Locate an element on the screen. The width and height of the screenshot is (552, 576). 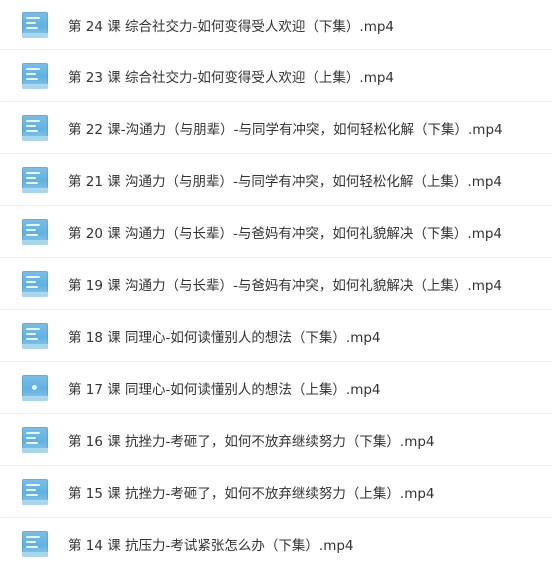
file-name: 第 15 课 抗挫力-考砸了，如何不放弃继续努力（上集）.mp4 is located at coordinates (251, 494).